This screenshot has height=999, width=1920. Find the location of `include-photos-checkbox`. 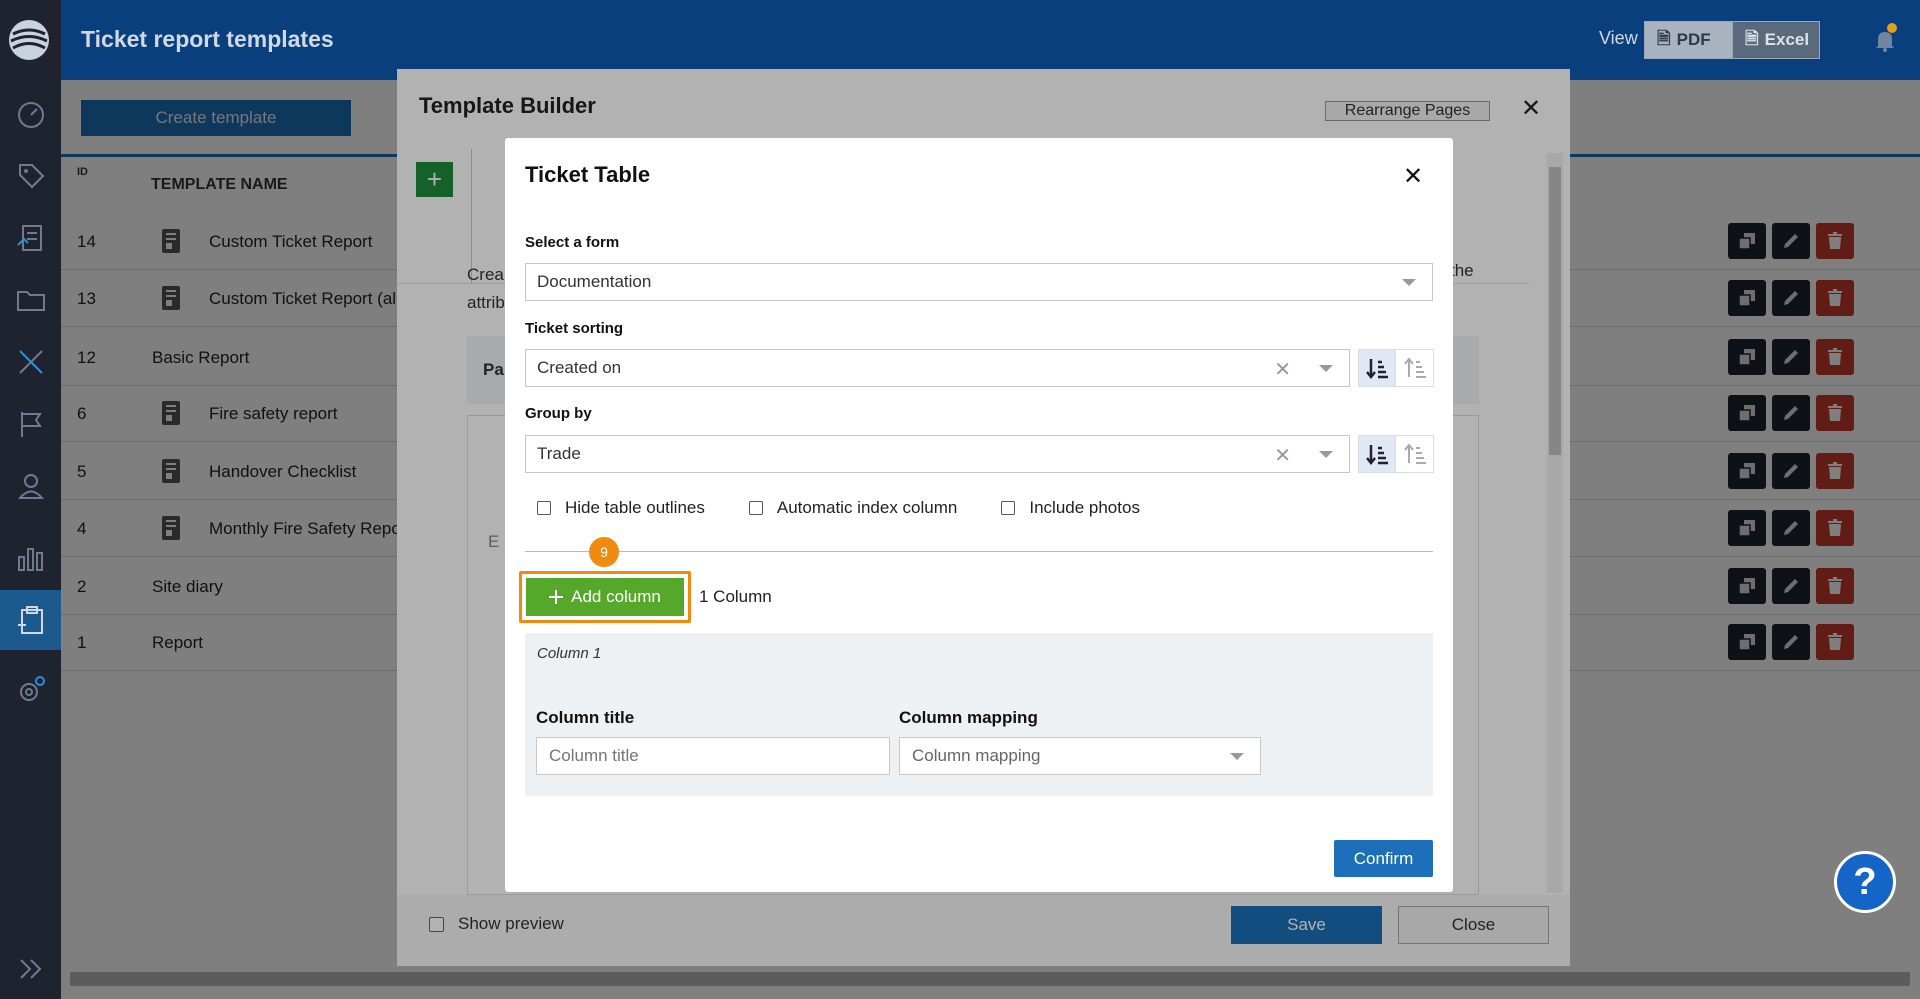

include-photos-checkbox is located at coordinates (1008, 508).